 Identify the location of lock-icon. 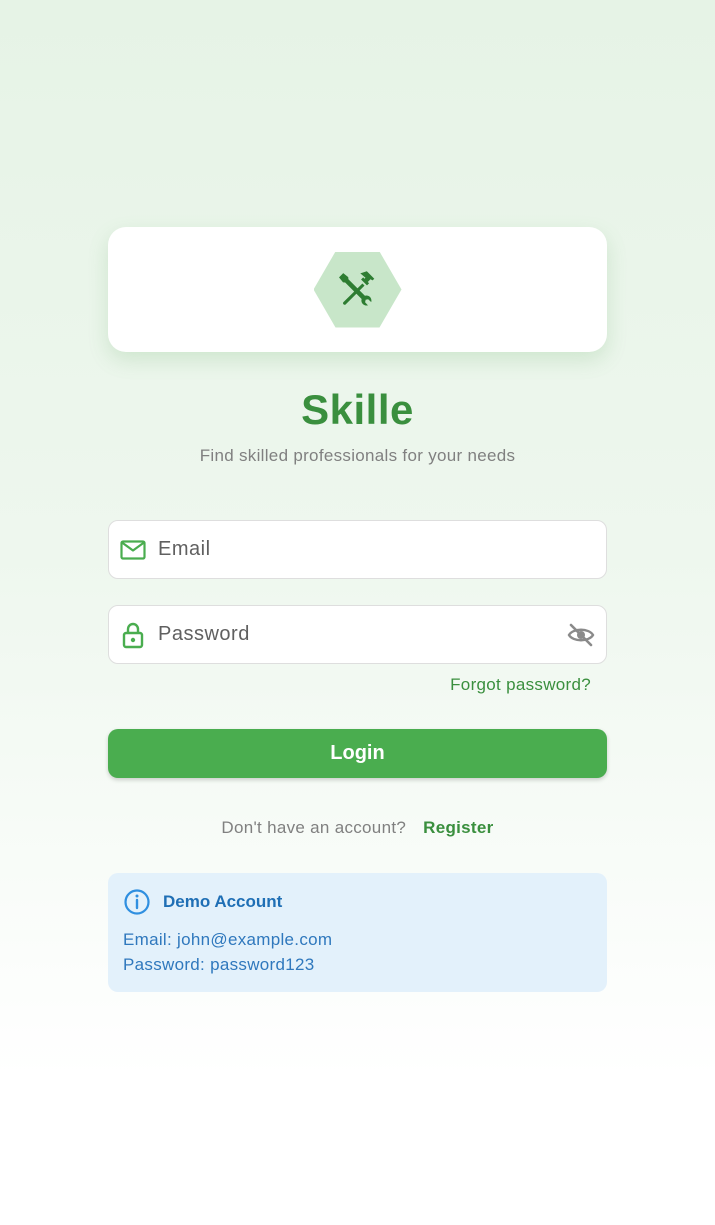
(133, 635).